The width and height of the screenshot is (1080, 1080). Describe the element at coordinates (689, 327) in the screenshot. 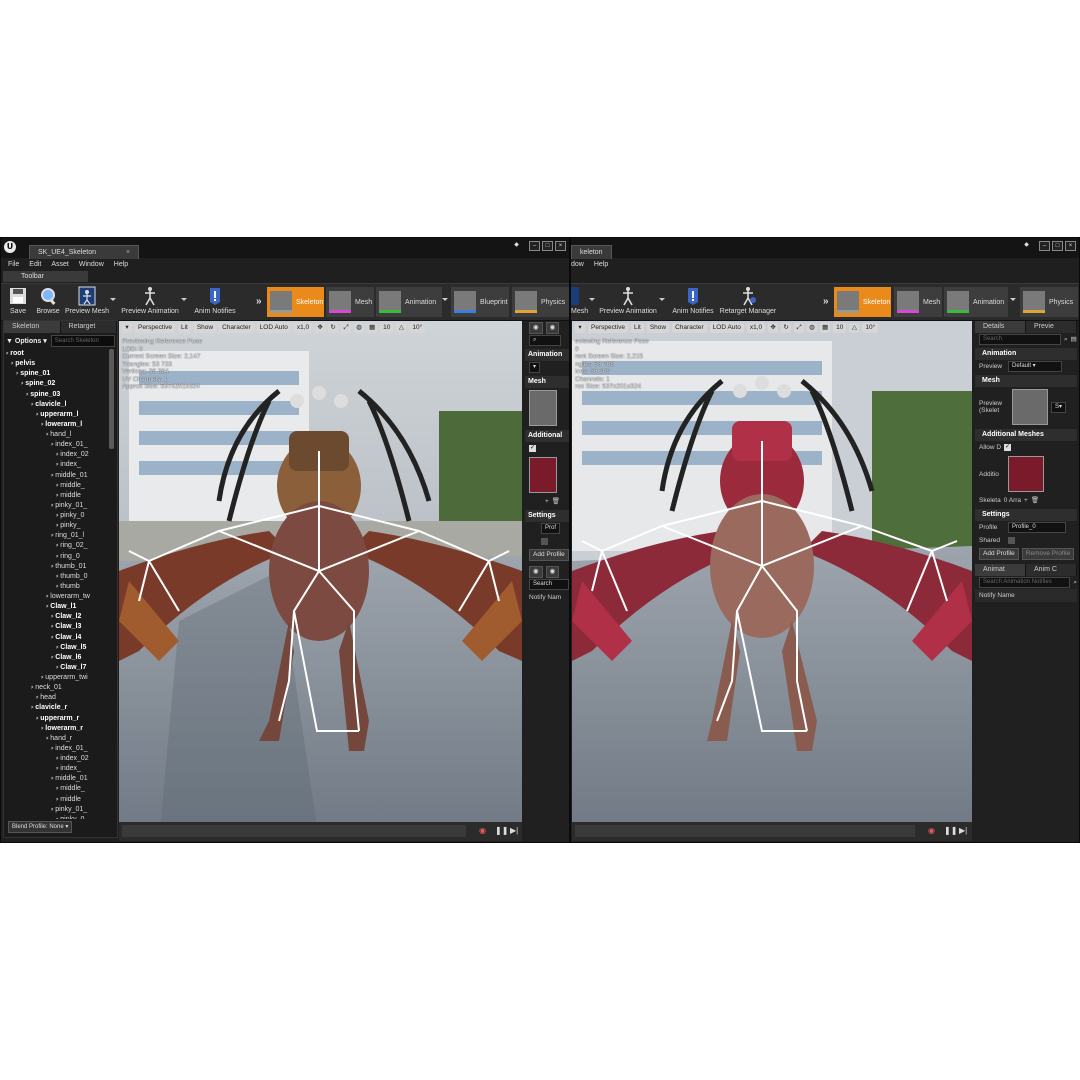

I see `character-button: Character` at that location.